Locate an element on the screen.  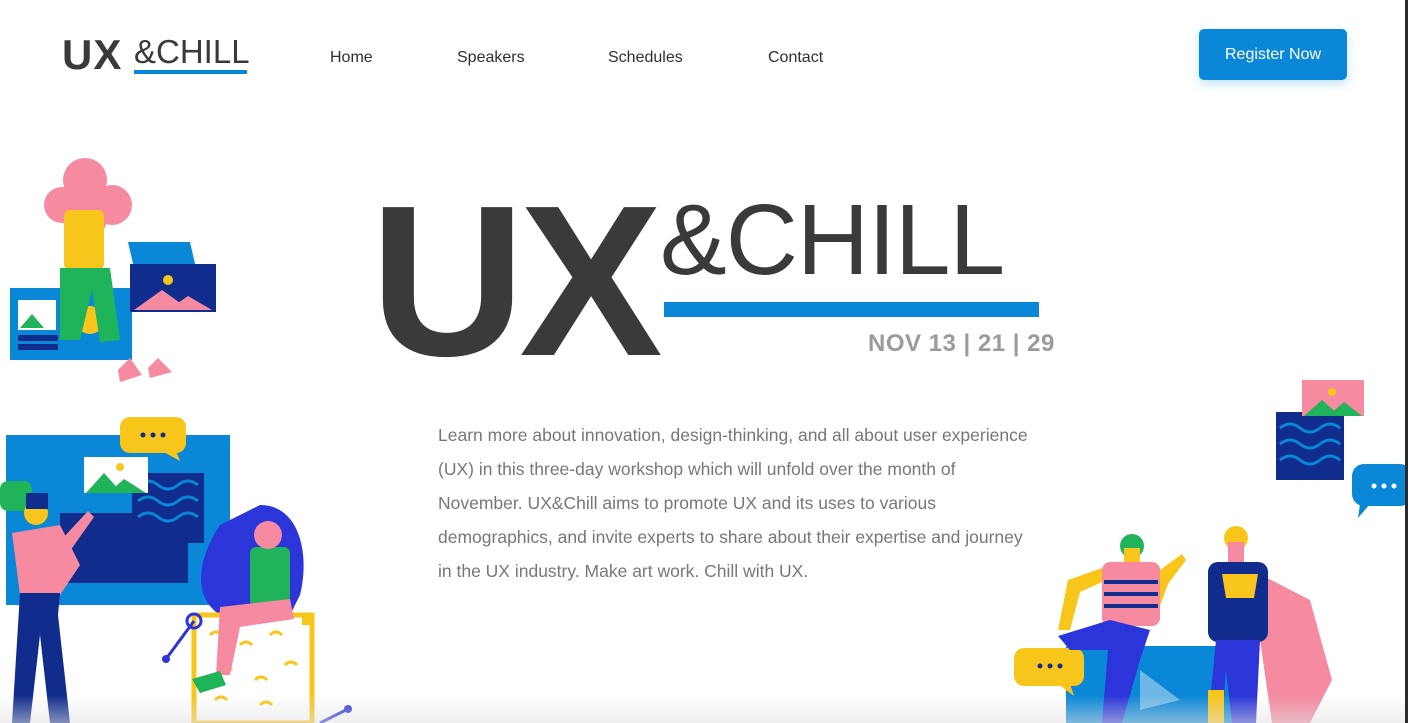
logo-ux-text: UX is located at coordinates (92, 54).